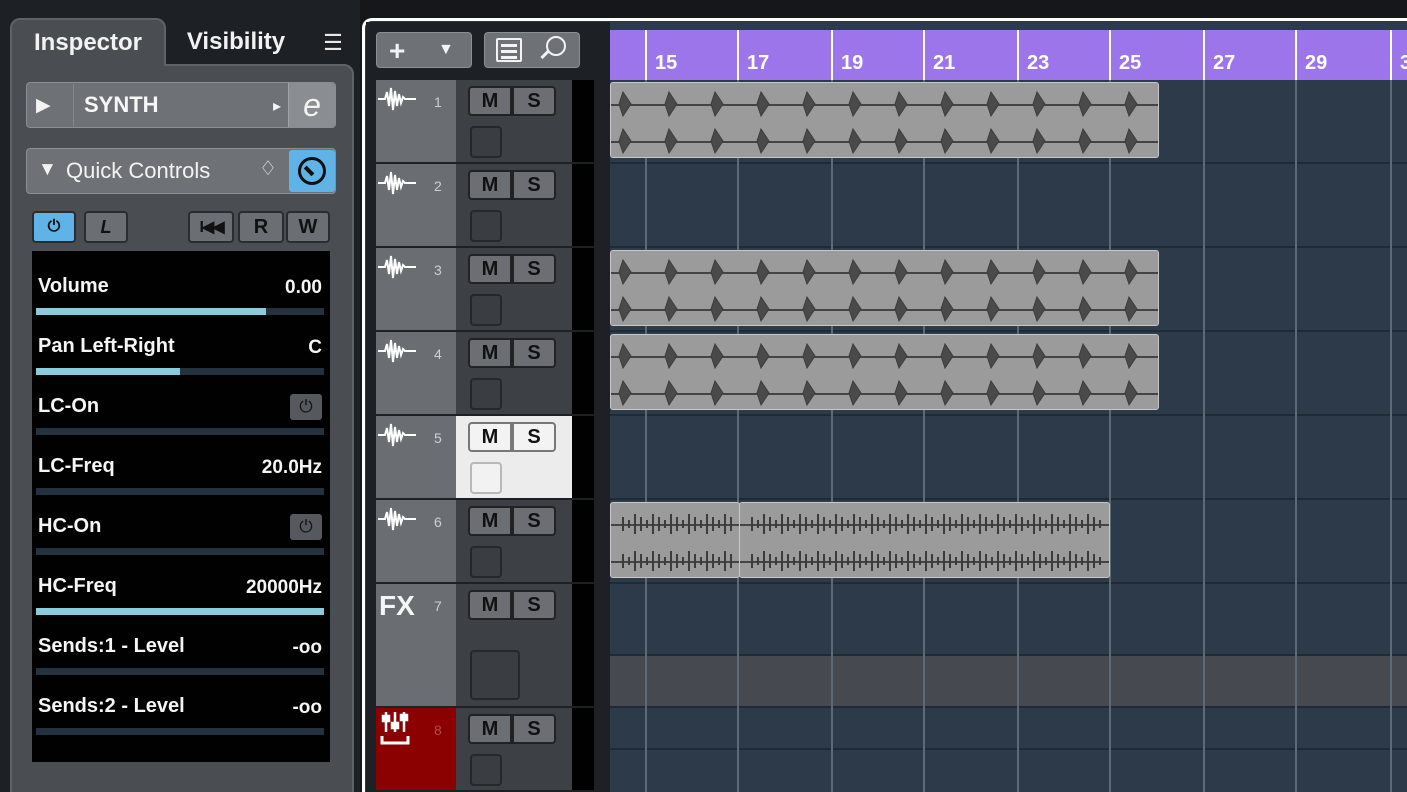  Describe the element at coordinates (181, 703) in the screenshot. I see `quick-control-row: Sends:2 - Level -oo` at that location.